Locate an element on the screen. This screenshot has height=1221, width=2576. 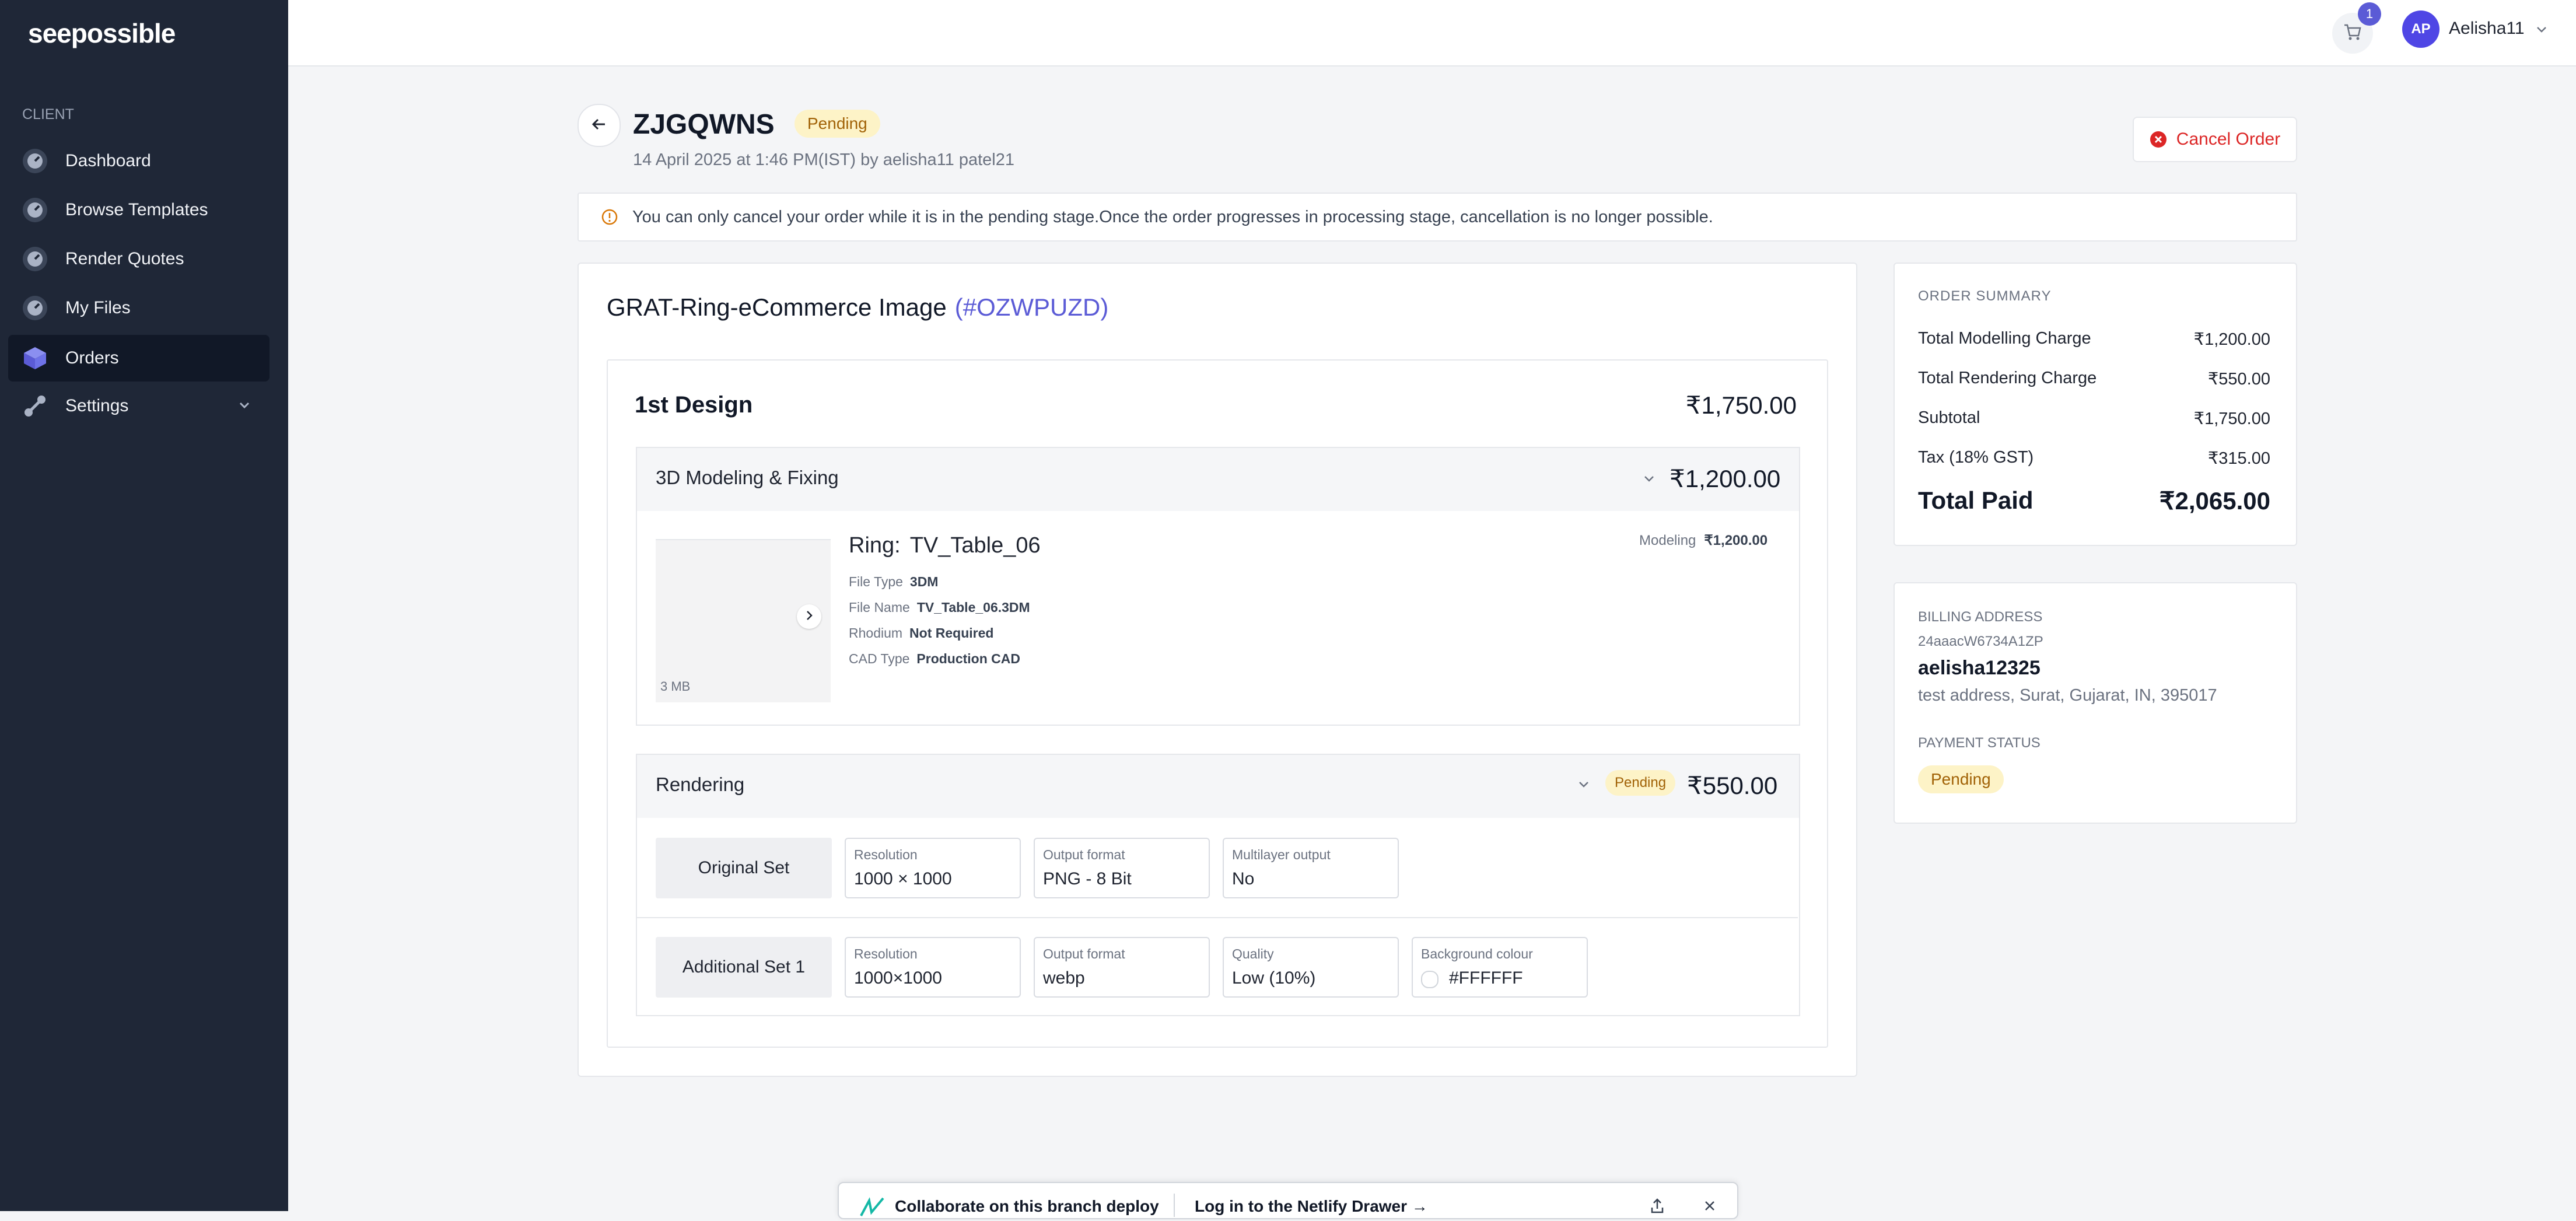
cart-icon is located at coordinates (2352, 34).